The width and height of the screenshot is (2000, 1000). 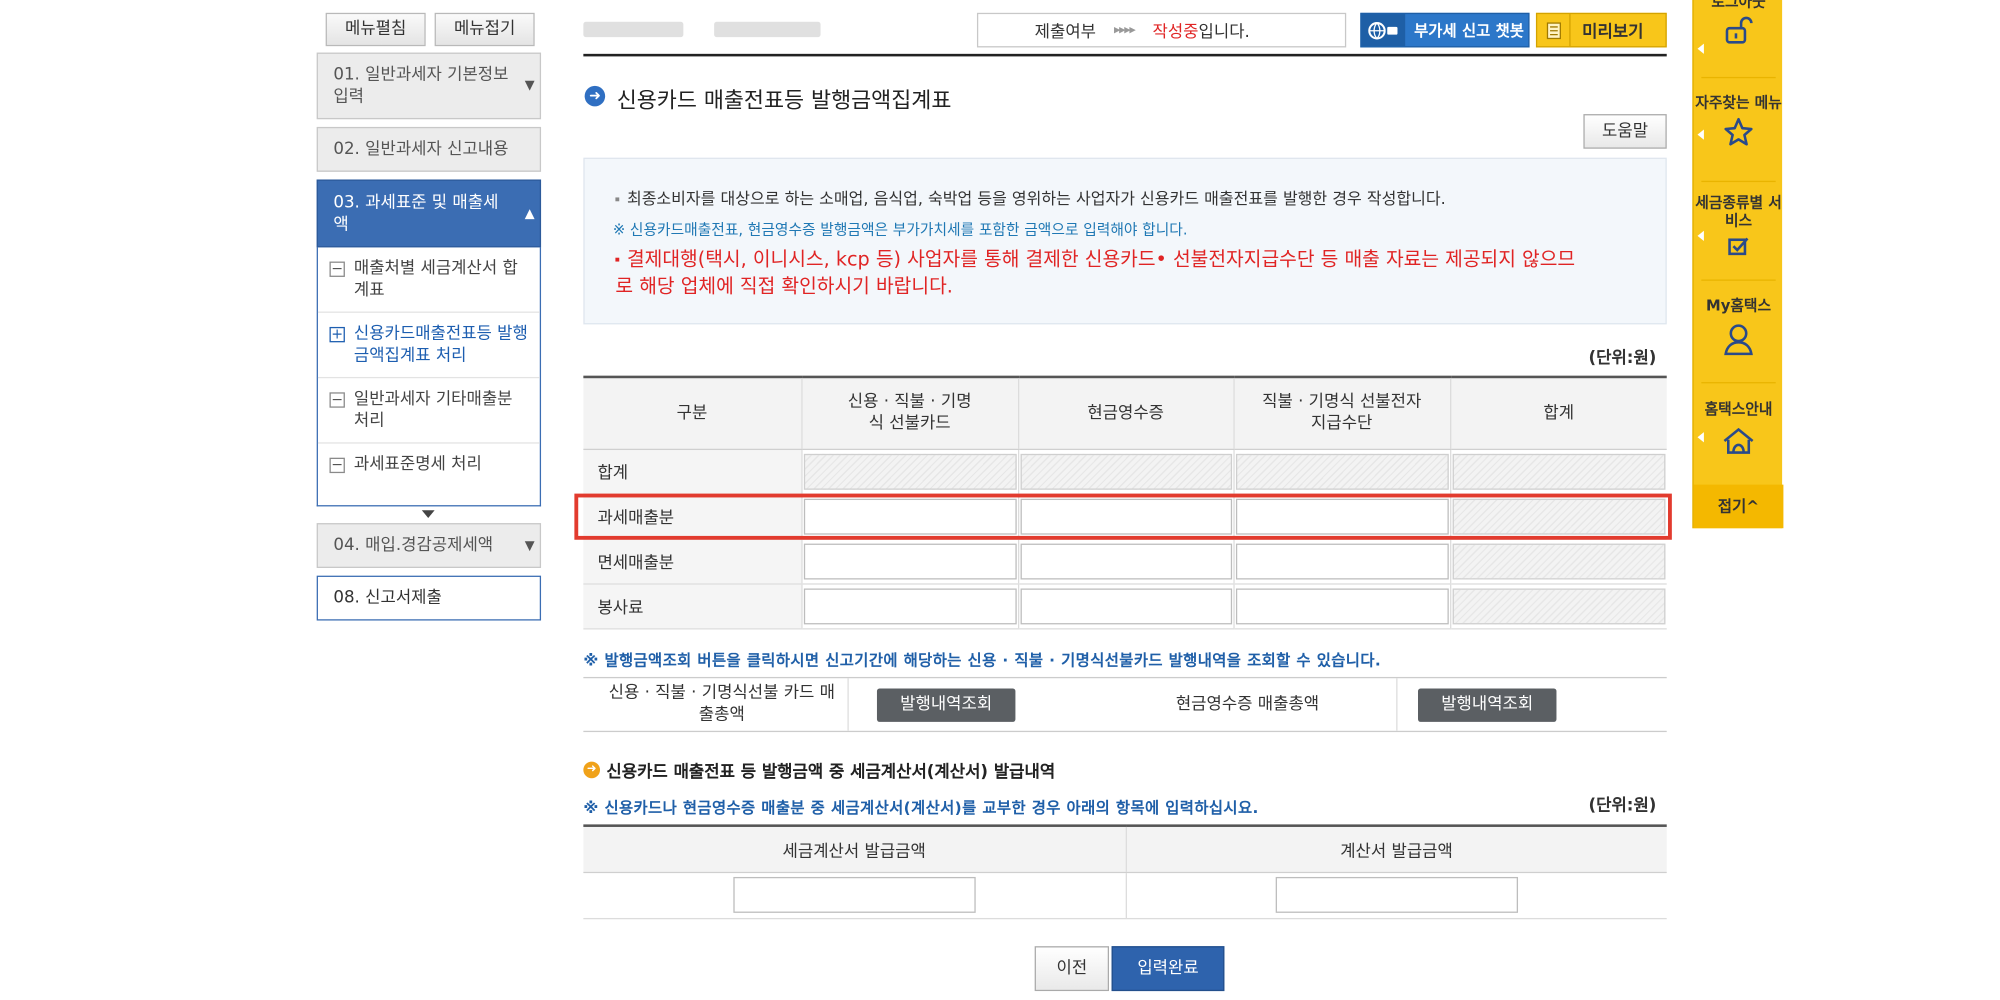 I want to click on nav-item-report-contents: 02. 일반과세자 신고내용, so click(x=429, y=149).